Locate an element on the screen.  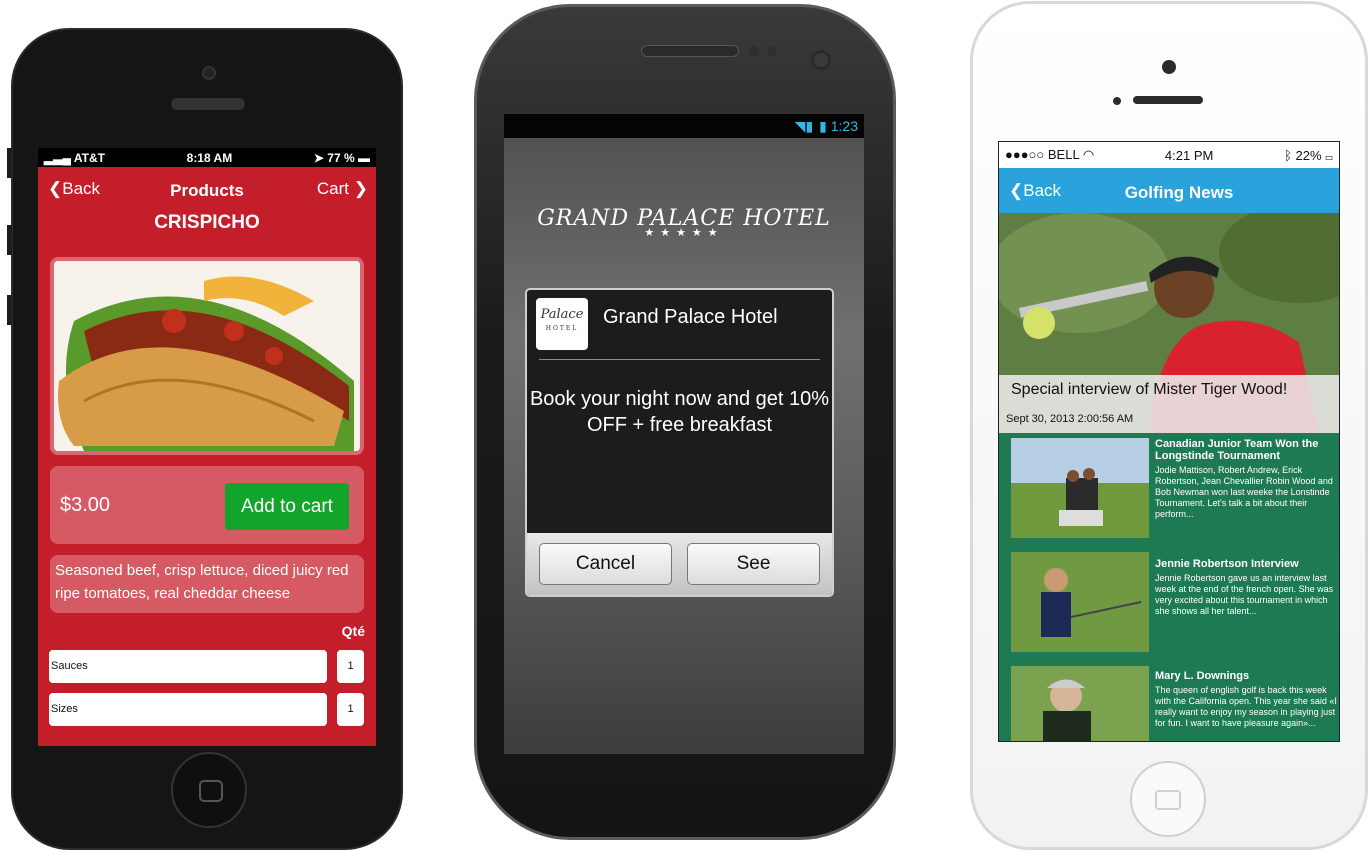
news-title: Jennie Robertson Interview is located at coordinates (1227, 564).